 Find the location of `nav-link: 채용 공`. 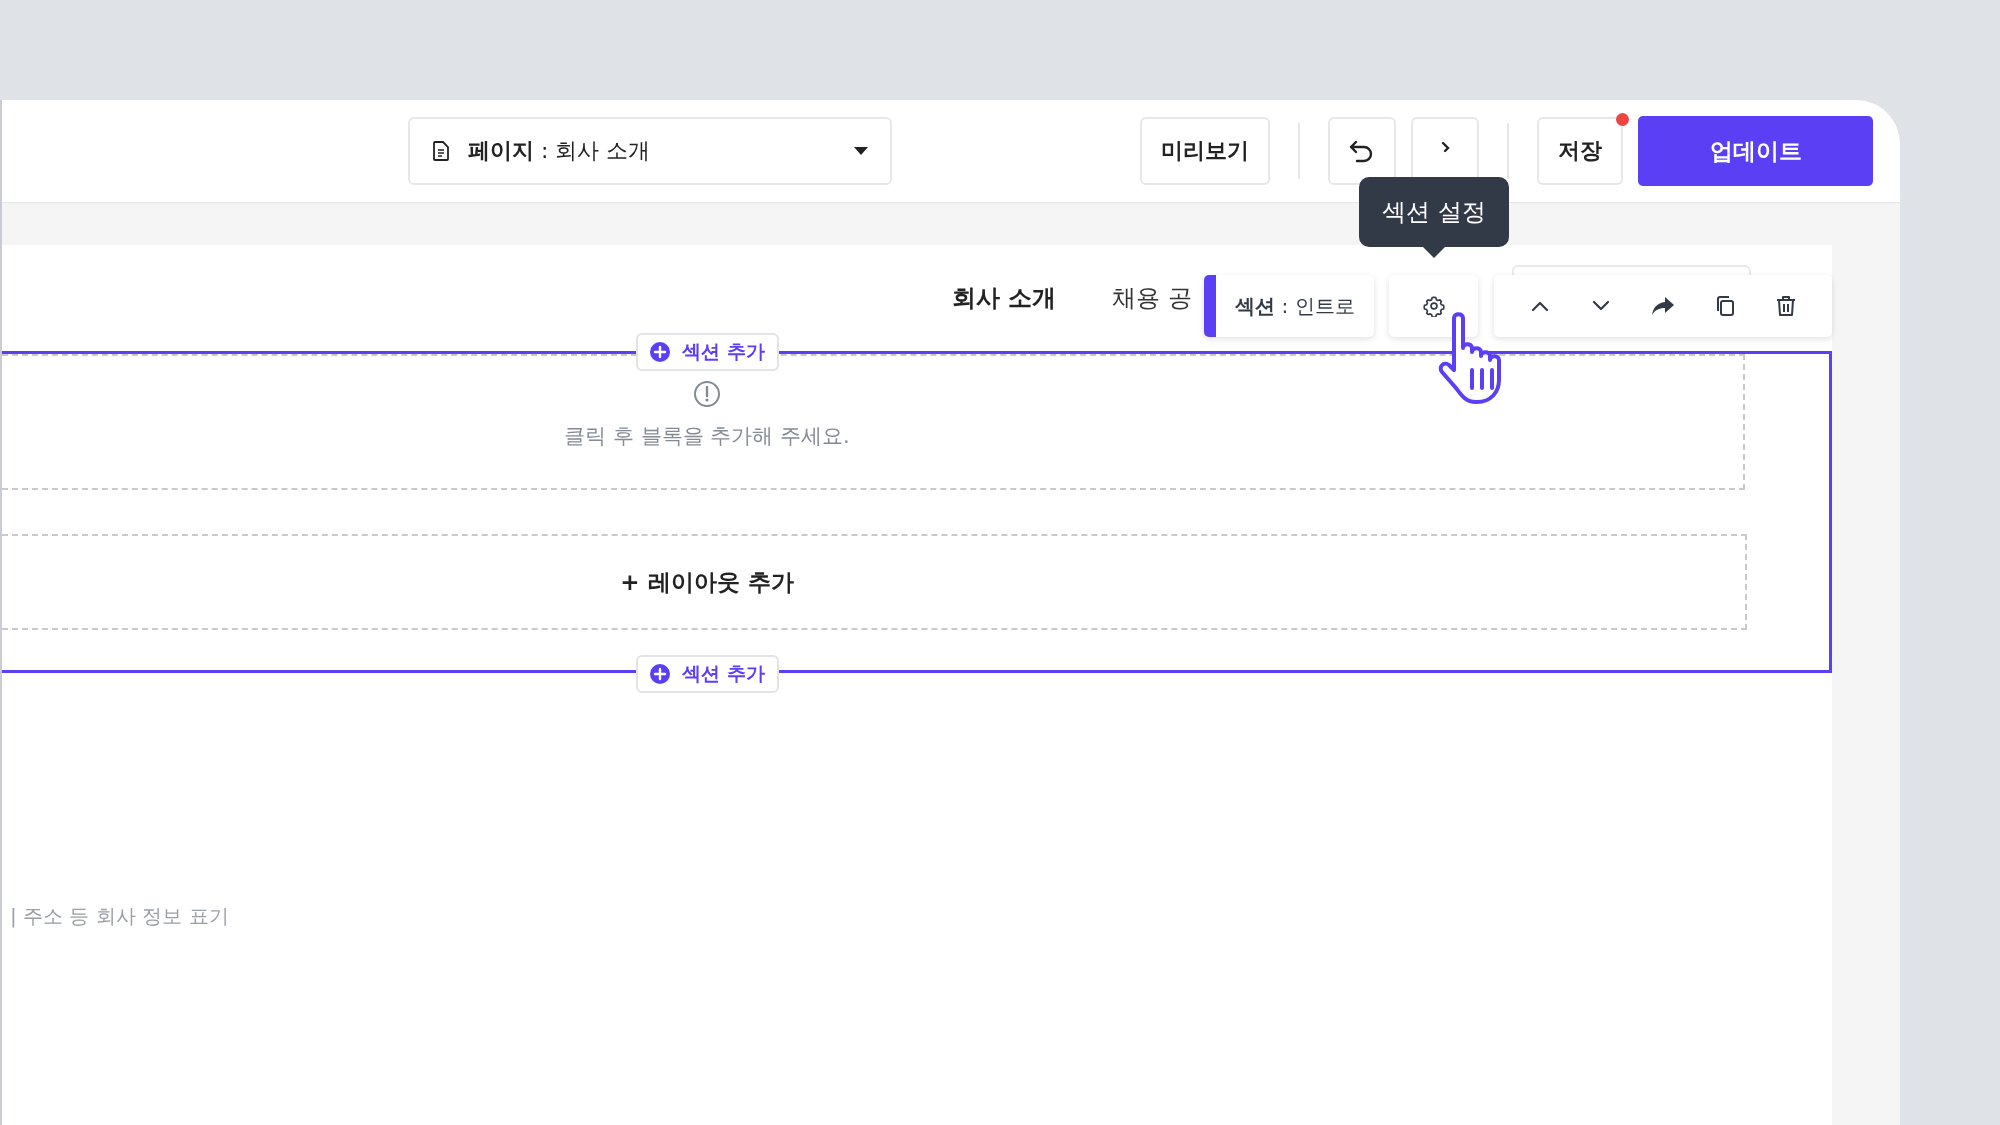

nav-link: 채용 공 is located at coordinates (1152, 298).